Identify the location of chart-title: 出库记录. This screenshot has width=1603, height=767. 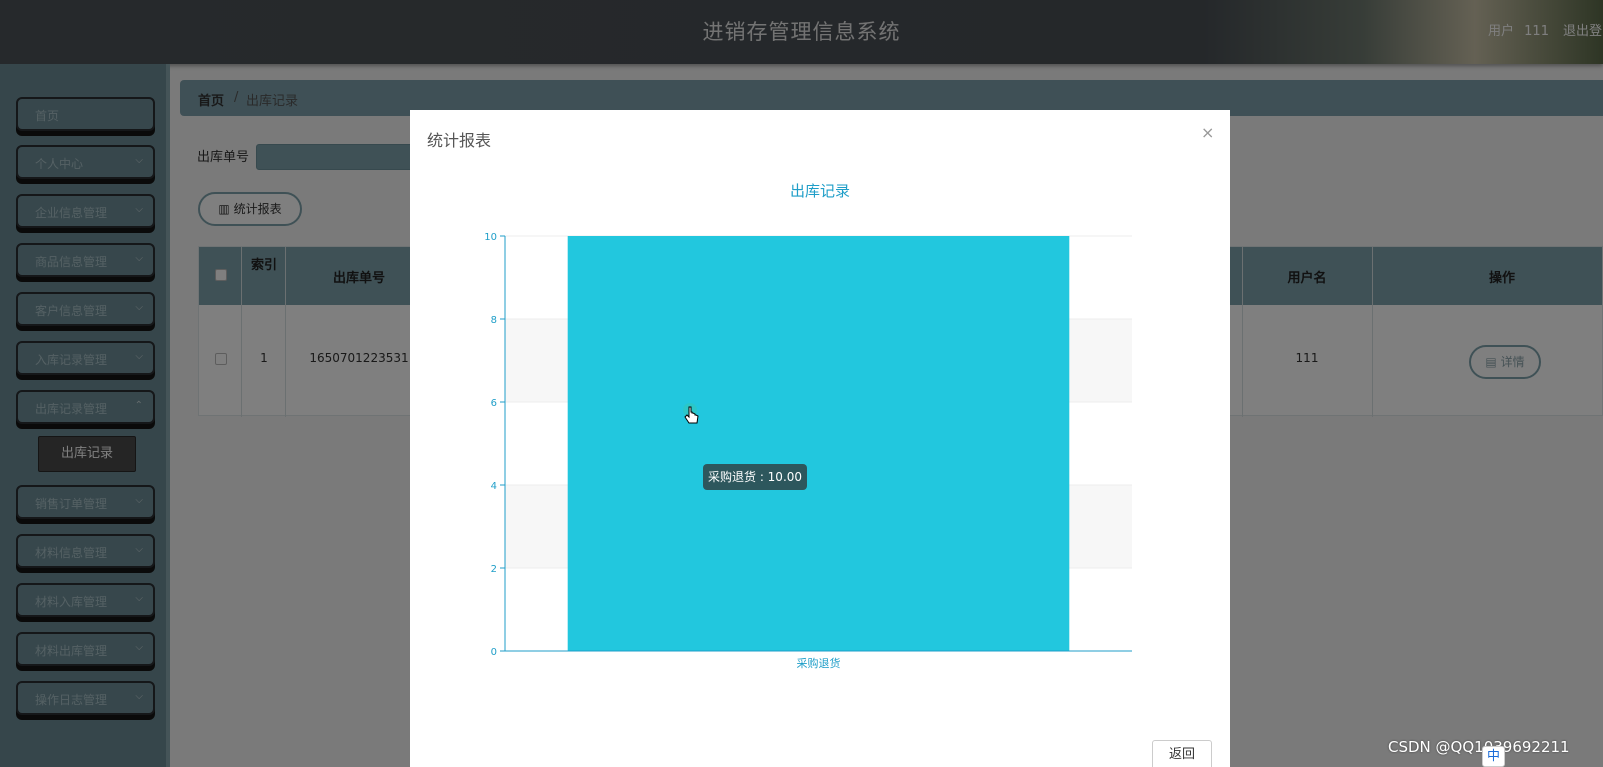
(820, 191).